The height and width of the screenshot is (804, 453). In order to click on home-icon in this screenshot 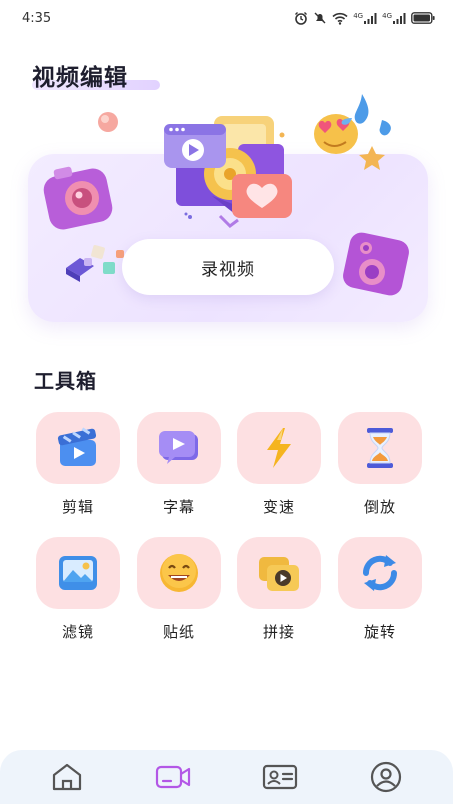, I will do `click(67, 777)`.